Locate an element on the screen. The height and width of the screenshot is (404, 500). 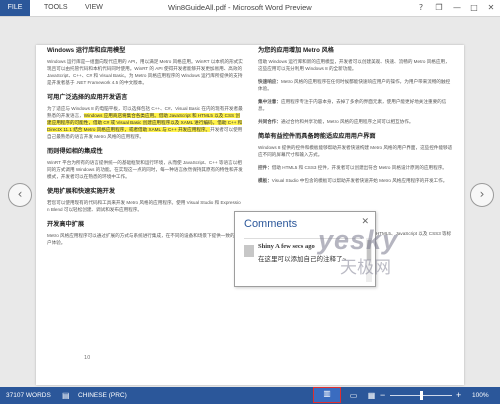
comments-title: Comments is located at coordinates (271, 224).